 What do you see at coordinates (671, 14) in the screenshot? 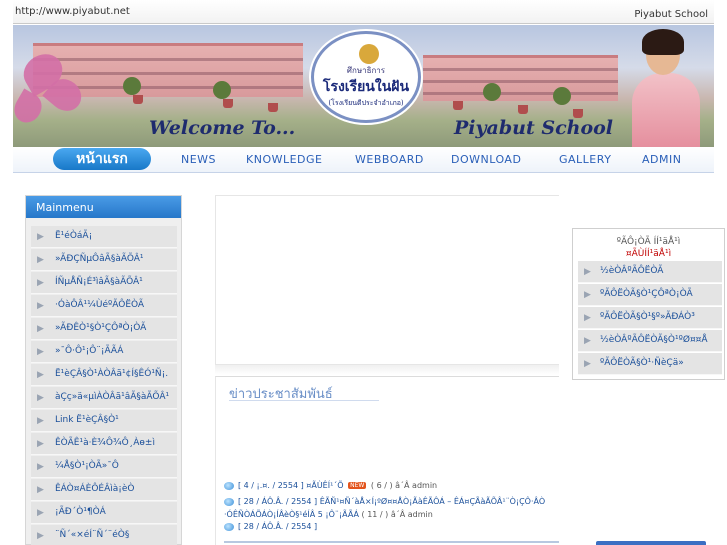
I see `site-name: Piyabut School` at bounding box center [671, 14].